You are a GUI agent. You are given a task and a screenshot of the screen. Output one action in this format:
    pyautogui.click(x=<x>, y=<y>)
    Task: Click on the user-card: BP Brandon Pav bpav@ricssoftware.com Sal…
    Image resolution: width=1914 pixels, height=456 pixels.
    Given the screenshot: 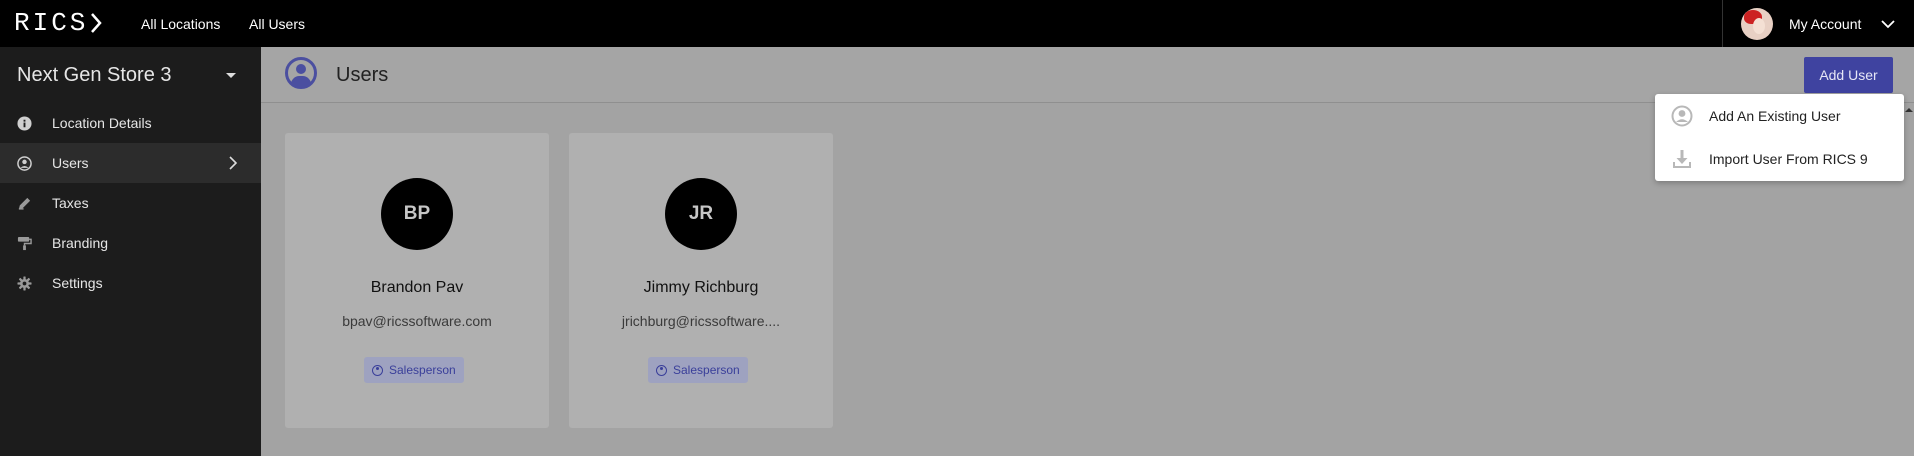 What is the action you would take?
    pyautogui.click(x=417, y=280)
    